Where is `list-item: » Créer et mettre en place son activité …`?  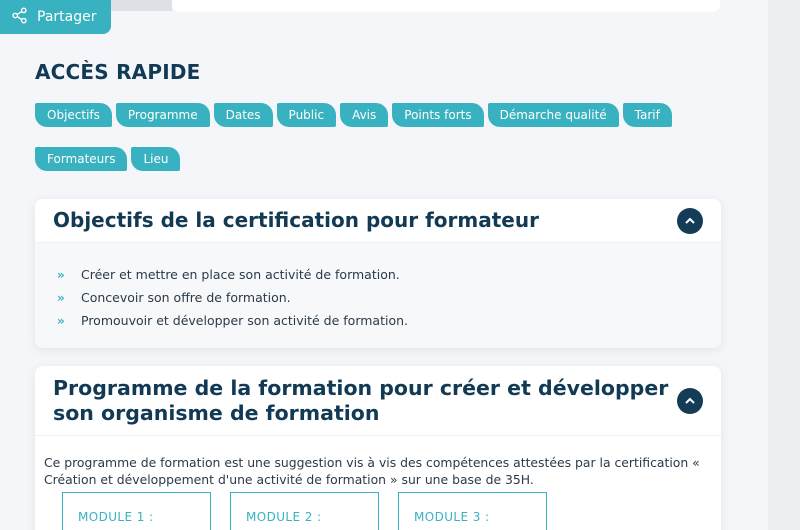 list-item: » Créer et mettre en place son activité … is located at coordinates (378, 274).